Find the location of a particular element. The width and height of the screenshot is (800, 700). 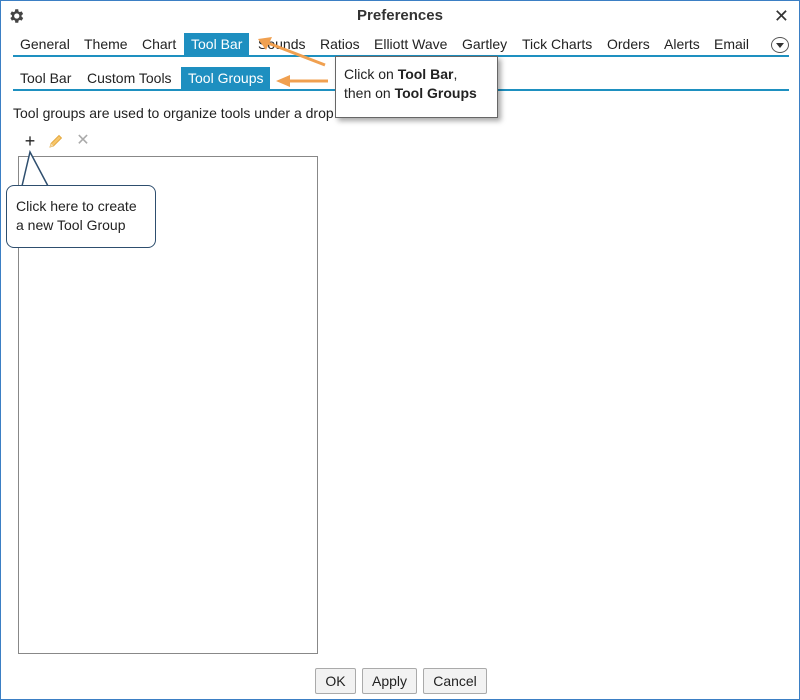

tab-chart: Chart is located at coordinates (159, 44).